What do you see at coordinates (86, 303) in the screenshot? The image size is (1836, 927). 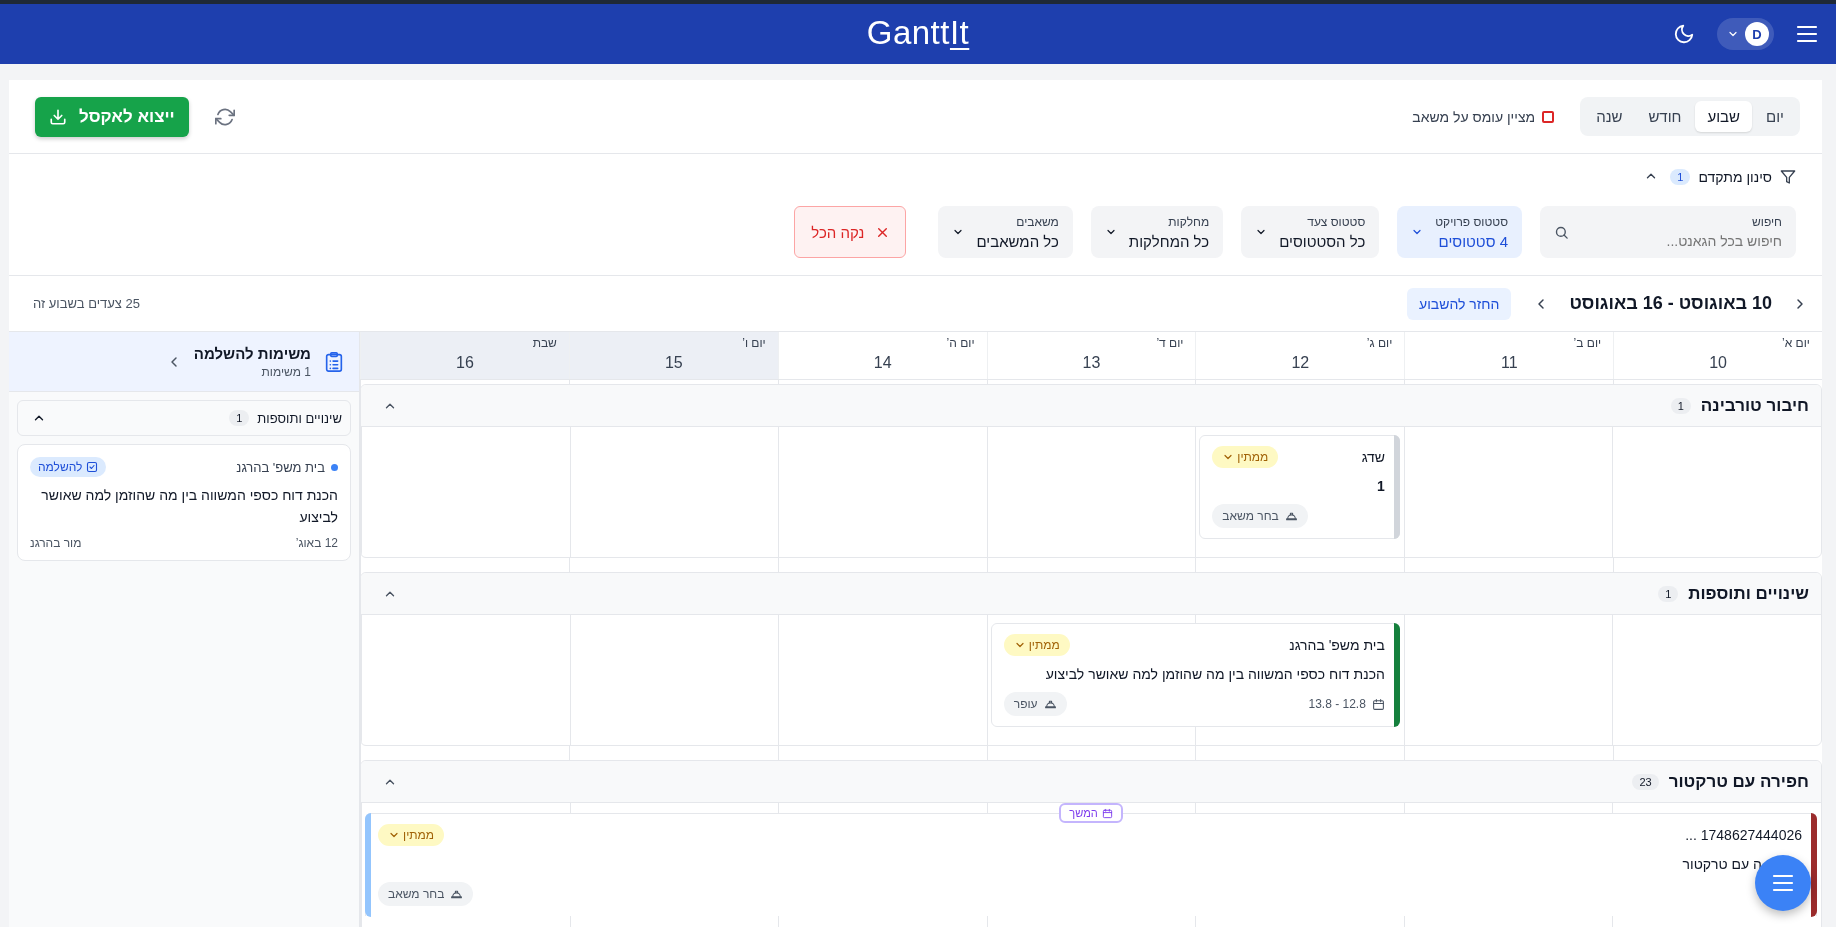 I see `week-summary: 25 צעדים בשבוע זה` at bounding box center [86, 303].